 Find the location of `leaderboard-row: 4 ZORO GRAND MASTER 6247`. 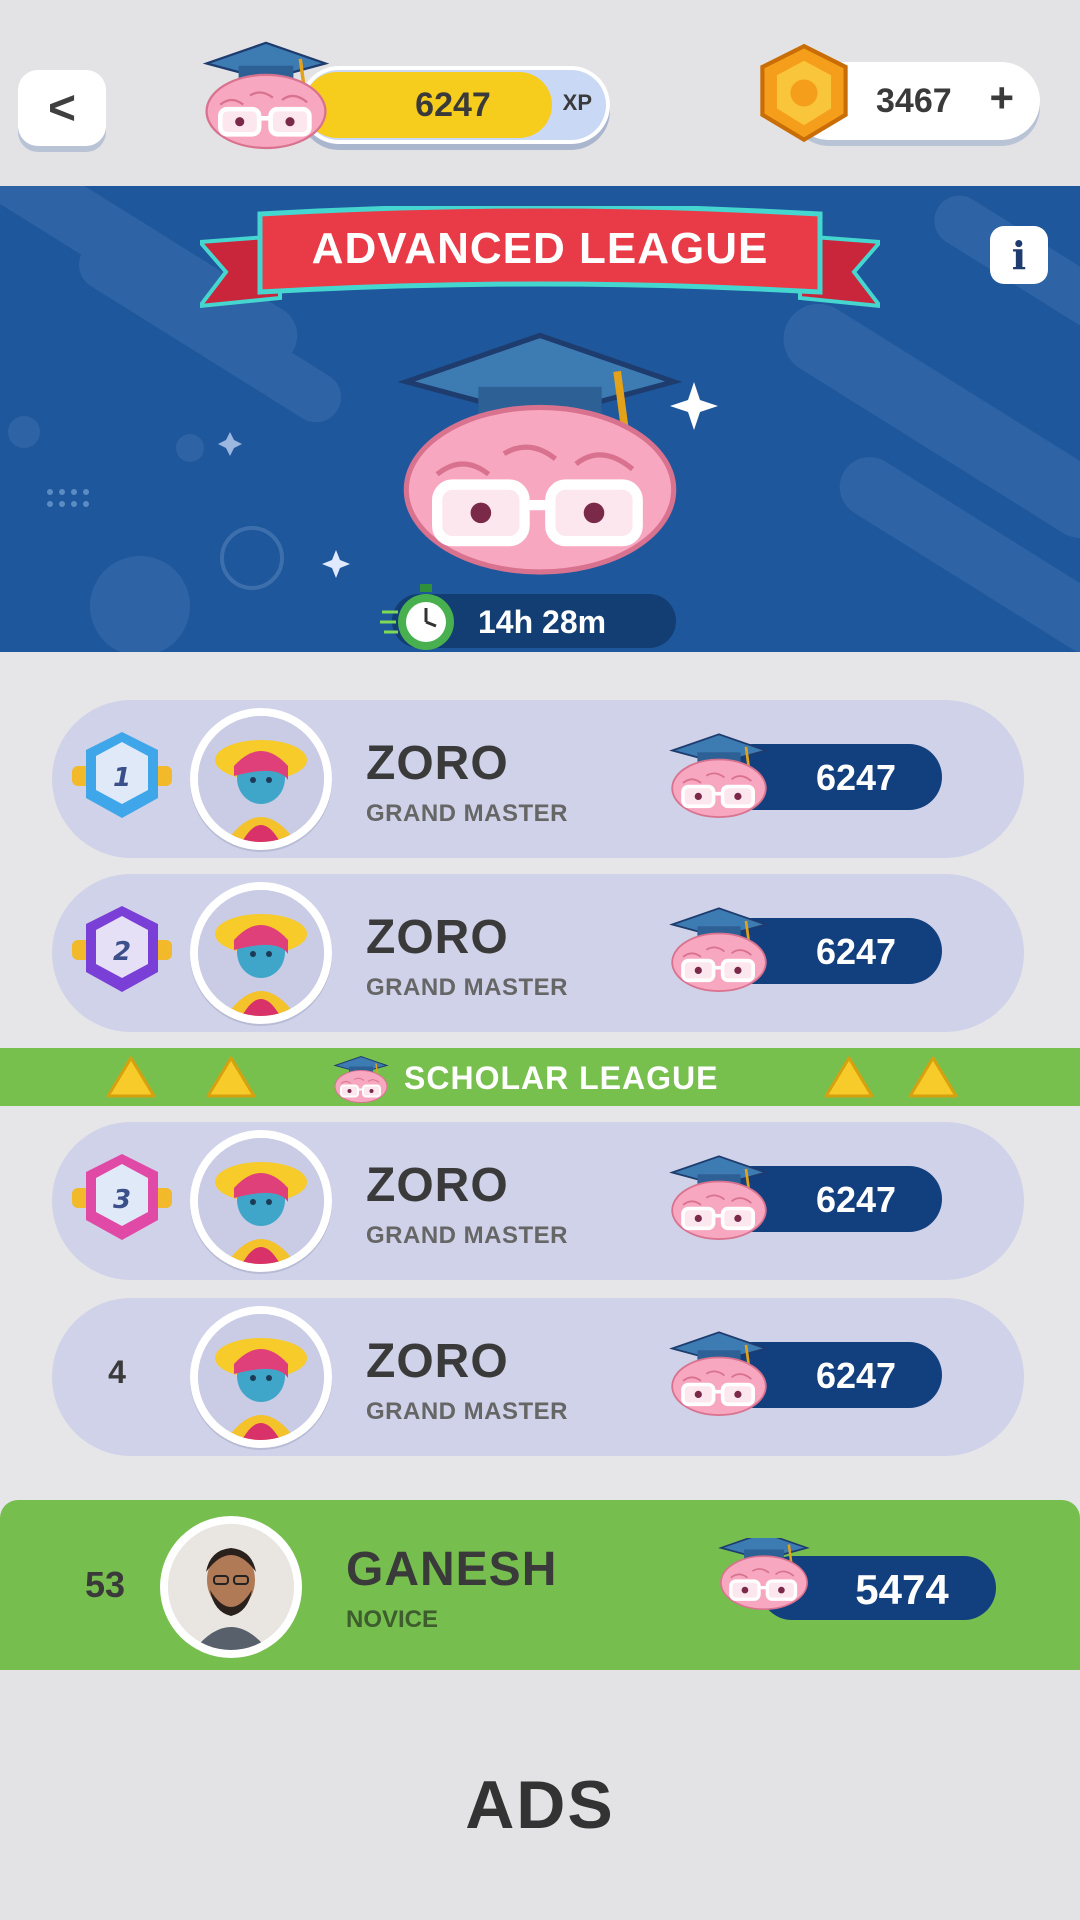

leaderboard-row: 4 ZORO GRAND MASTER 6247 is located at coordinates (538, 1377).